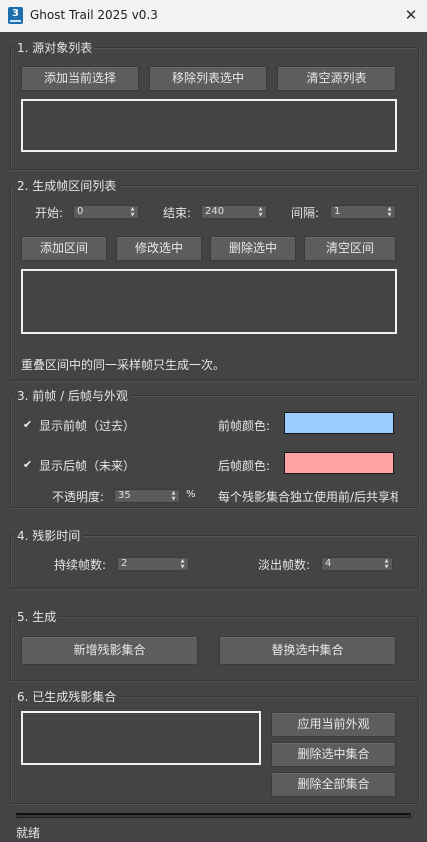 The width and height of the screenshot is (427, 842). I want to click on overlap-note: 重叠区间中的同一采样帧只生成一次。, so click(123, 365).